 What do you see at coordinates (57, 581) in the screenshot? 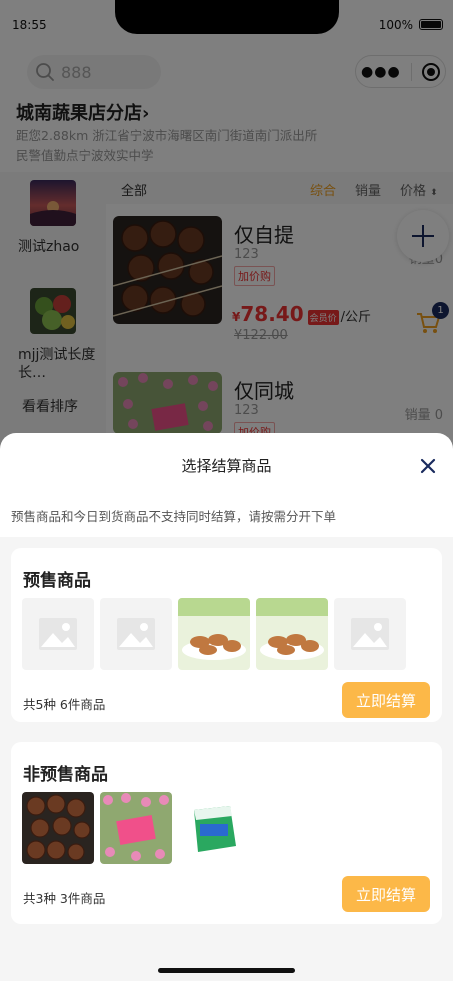
I see `group-title: 预售商品` at bounding box center [57, 581].